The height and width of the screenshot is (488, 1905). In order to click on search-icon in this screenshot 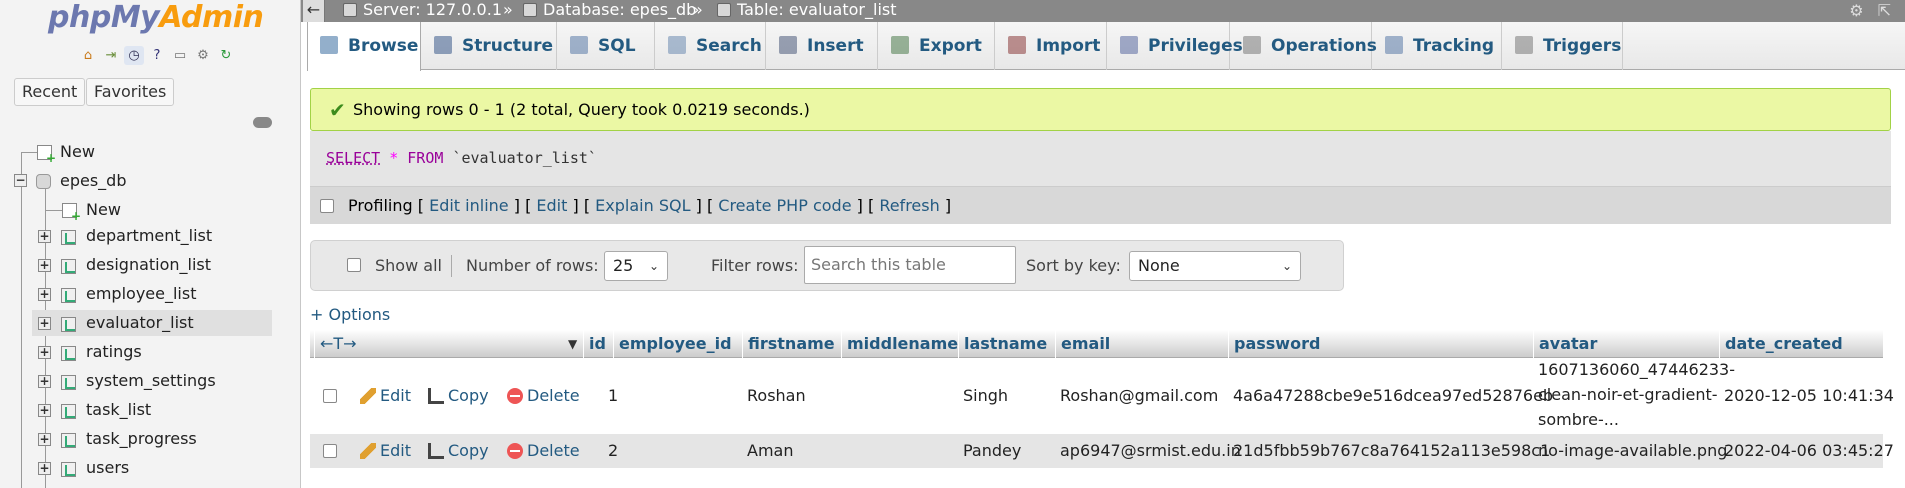, I will do `click(677, 45)`.